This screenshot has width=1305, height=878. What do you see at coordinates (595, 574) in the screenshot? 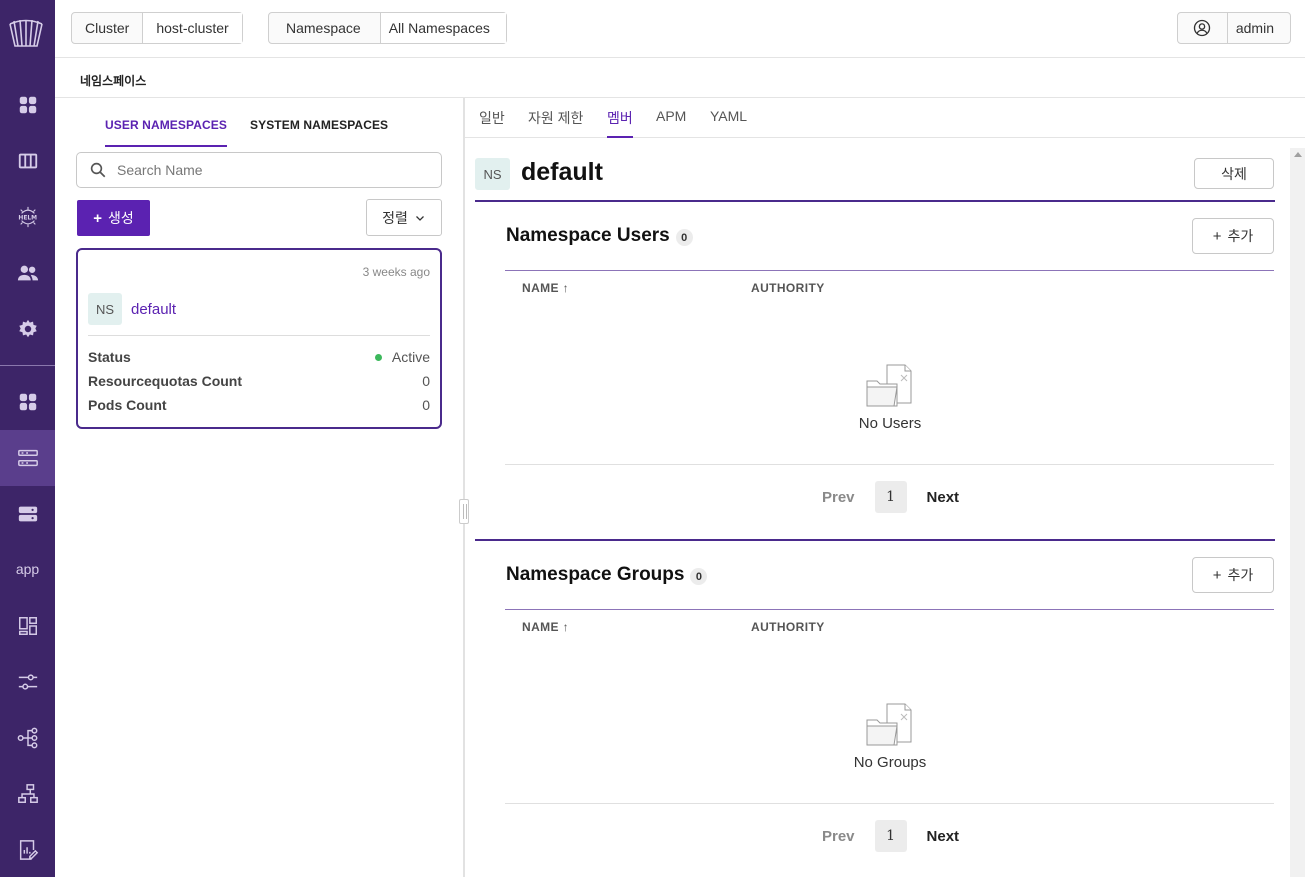
I see `groups-title: Namespace Groups` at bounding box center [595, 574].